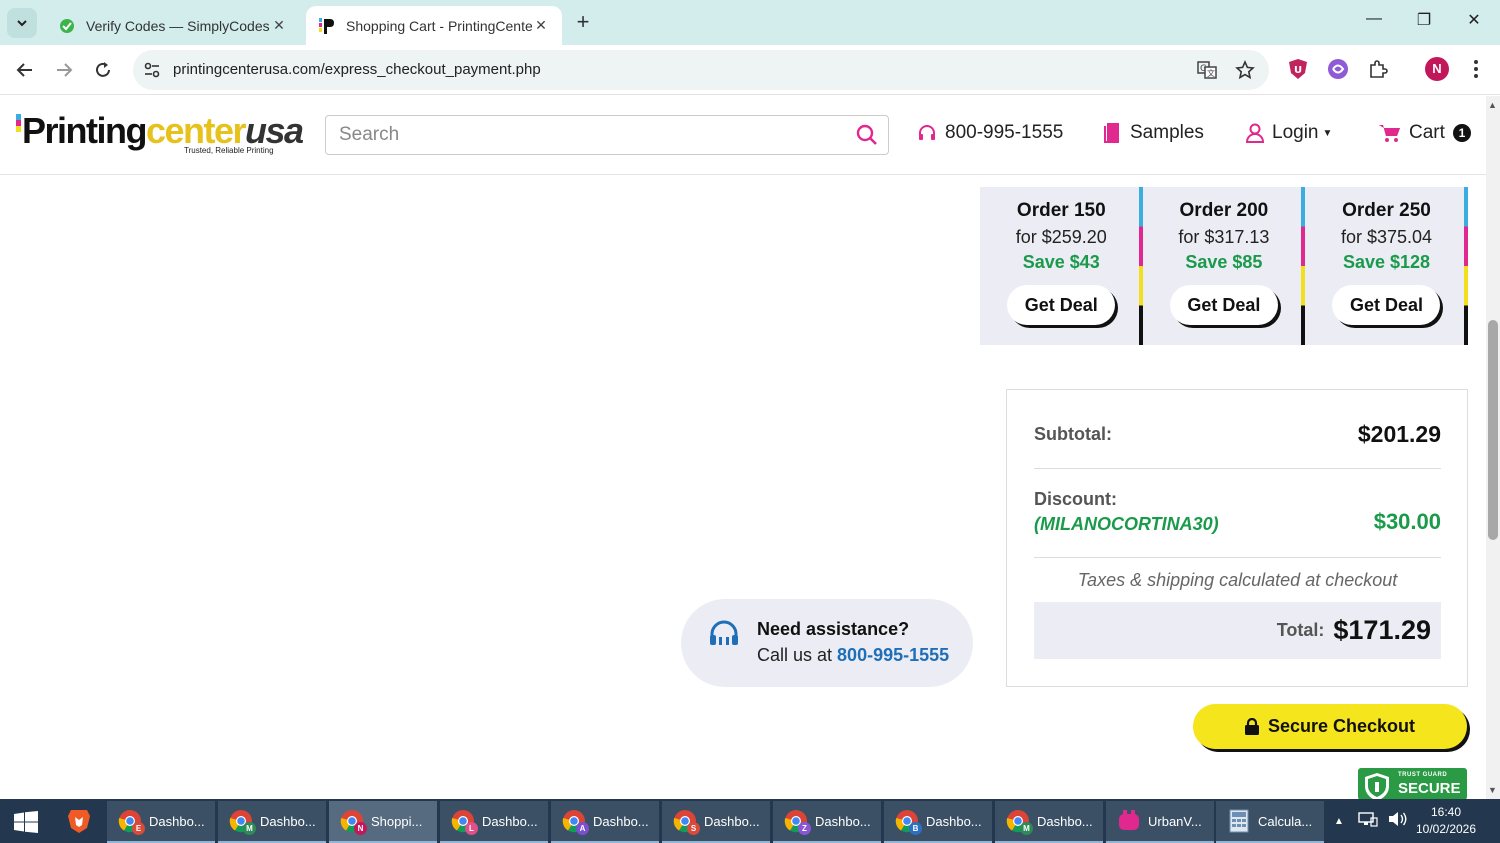  Describe the element at coordinates (1429, 788) in the screenshot. I see `trust-guard-secure-text: SECURE` at that location.